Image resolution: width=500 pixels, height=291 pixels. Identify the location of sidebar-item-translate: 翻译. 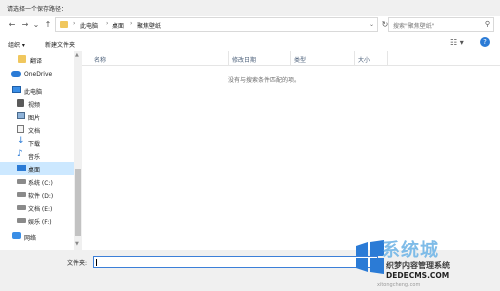
(37, 59).